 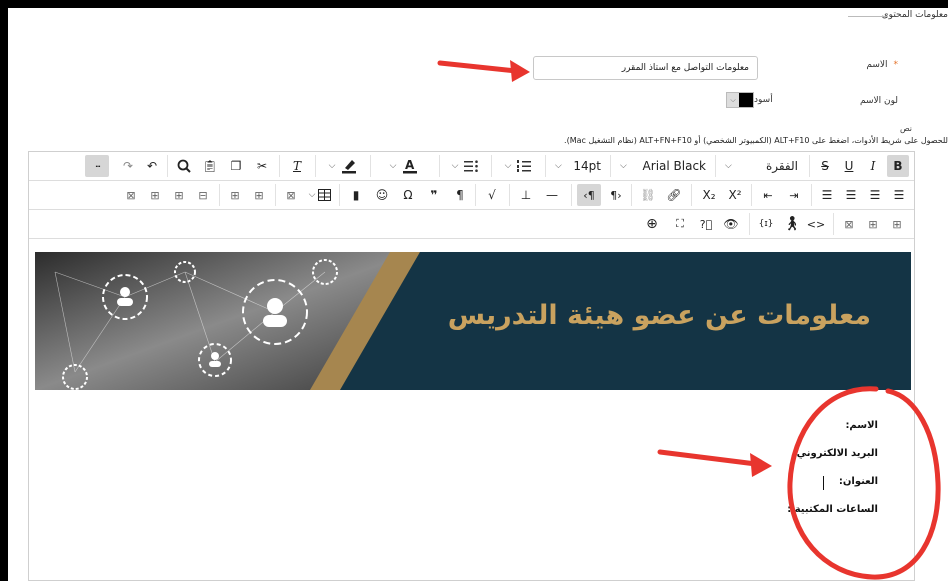 I want to click on table-row-icon: ⊠, so click(x=849, y=224).